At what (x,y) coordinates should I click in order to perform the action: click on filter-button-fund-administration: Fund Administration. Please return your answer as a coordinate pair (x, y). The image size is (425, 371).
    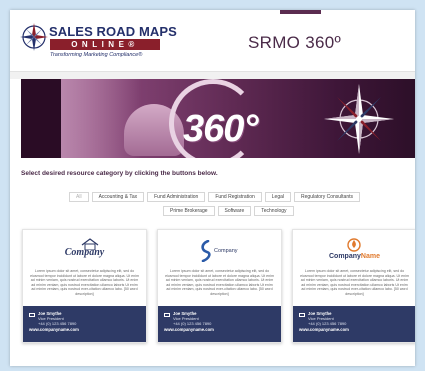
    Looking at the image, I should click on (176, 197).